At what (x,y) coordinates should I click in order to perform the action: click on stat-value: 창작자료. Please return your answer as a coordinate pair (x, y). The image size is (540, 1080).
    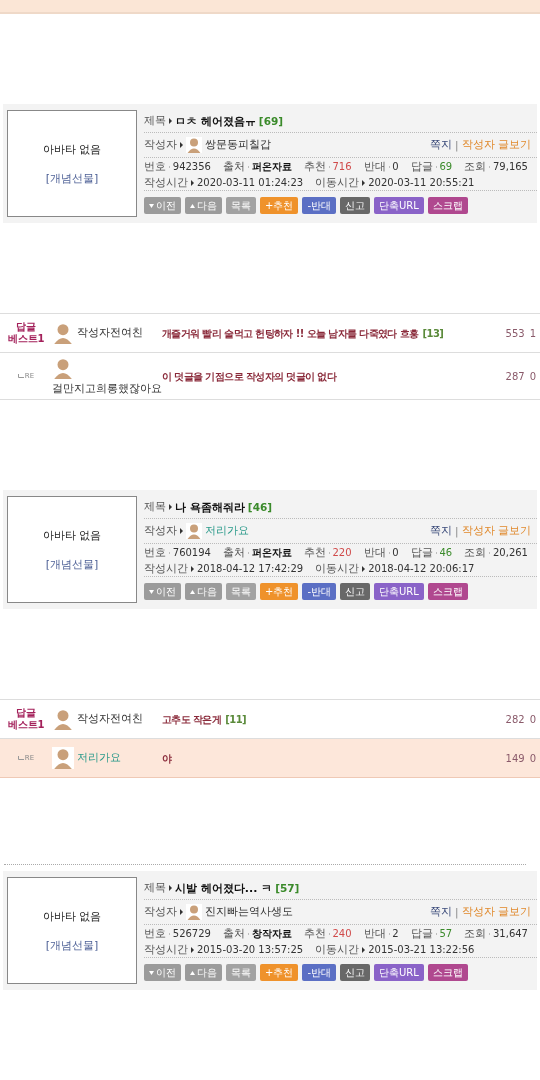
    Looking at the image, I should click on (271, 933).